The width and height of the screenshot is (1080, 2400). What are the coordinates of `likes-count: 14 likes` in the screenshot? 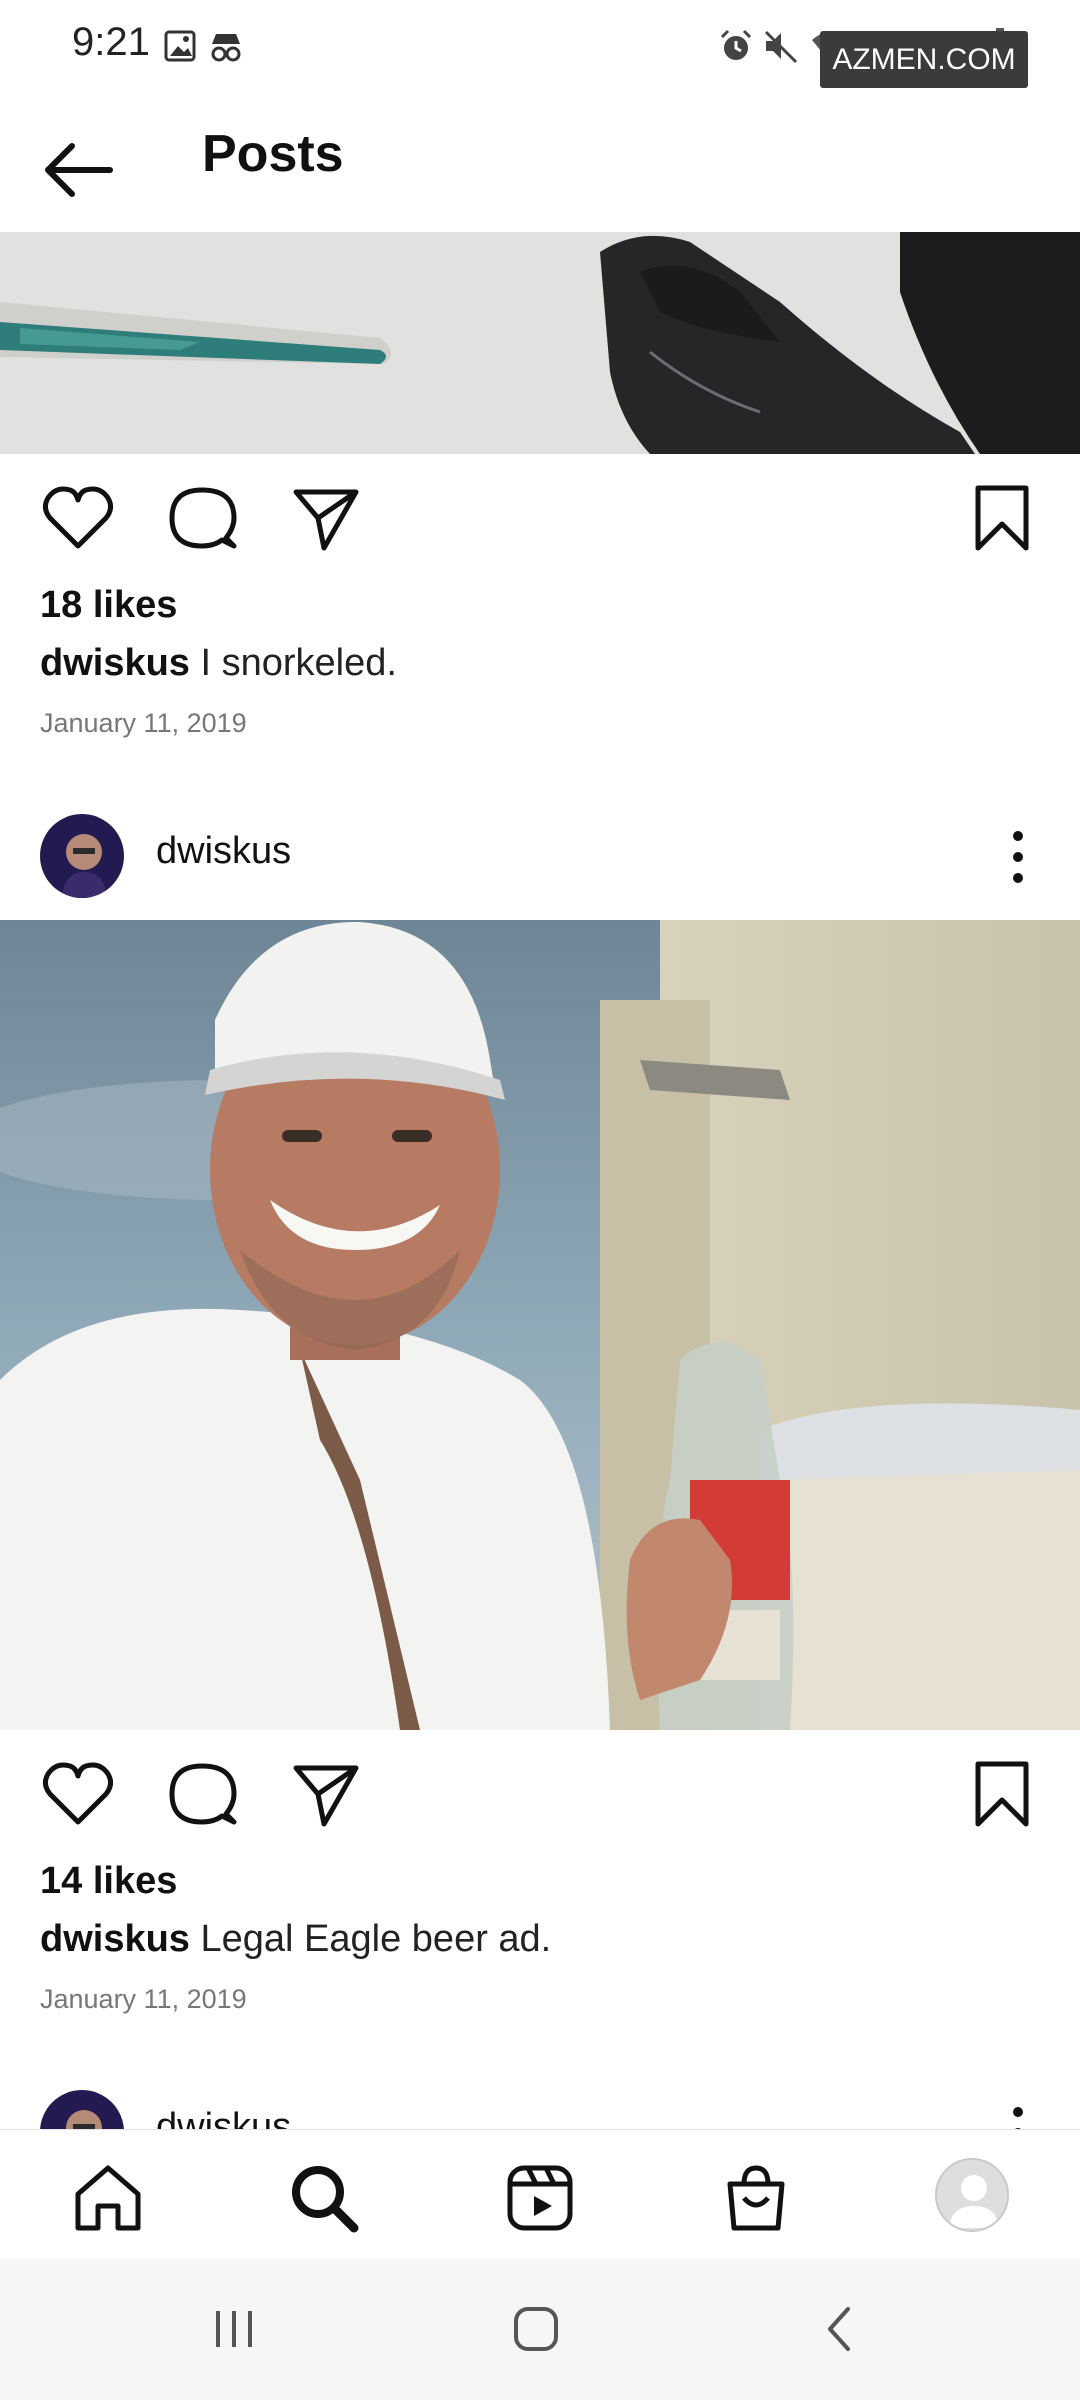 It's located at (108, 1881).